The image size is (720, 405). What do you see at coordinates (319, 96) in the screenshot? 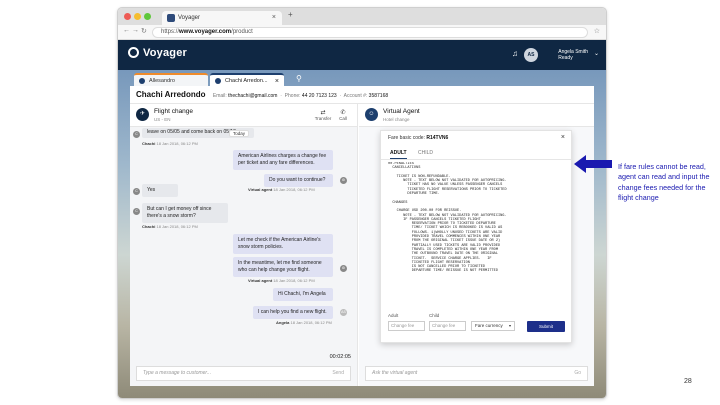
I see `customer-phone: 44 20 7123 123` at bounding box center [319, 96].